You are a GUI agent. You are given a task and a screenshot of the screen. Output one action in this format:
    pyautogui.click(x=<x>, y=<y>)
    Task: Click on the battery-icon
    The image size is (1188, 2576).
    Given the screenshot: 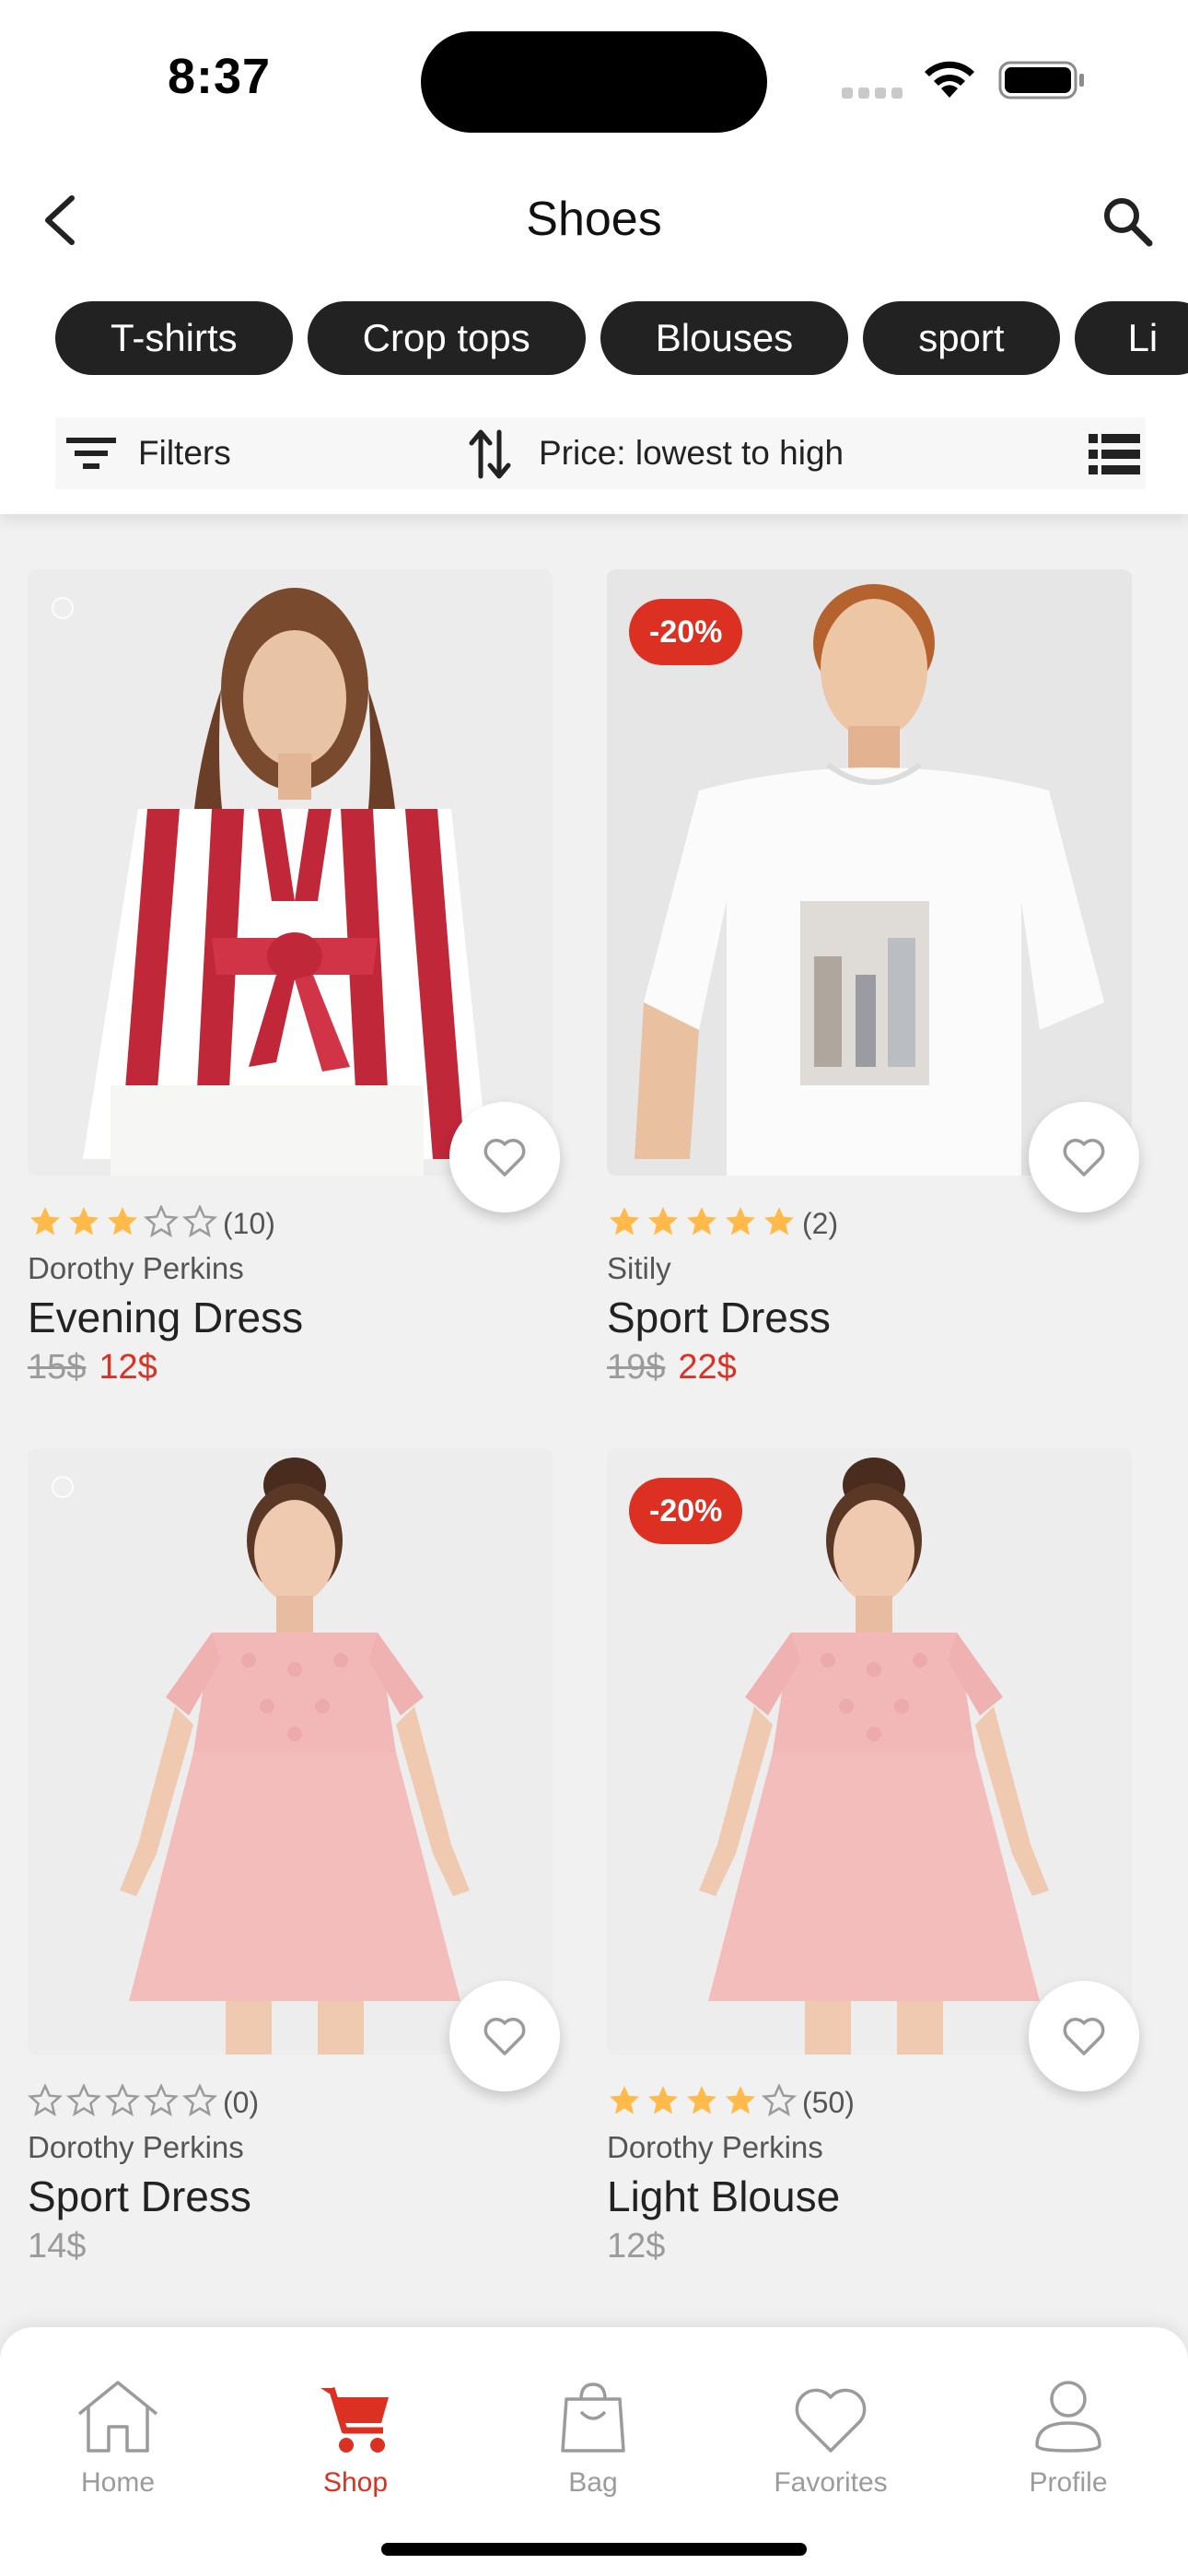 What is the action you would take?
    pyautogui.click(x=1041, y=80)
    